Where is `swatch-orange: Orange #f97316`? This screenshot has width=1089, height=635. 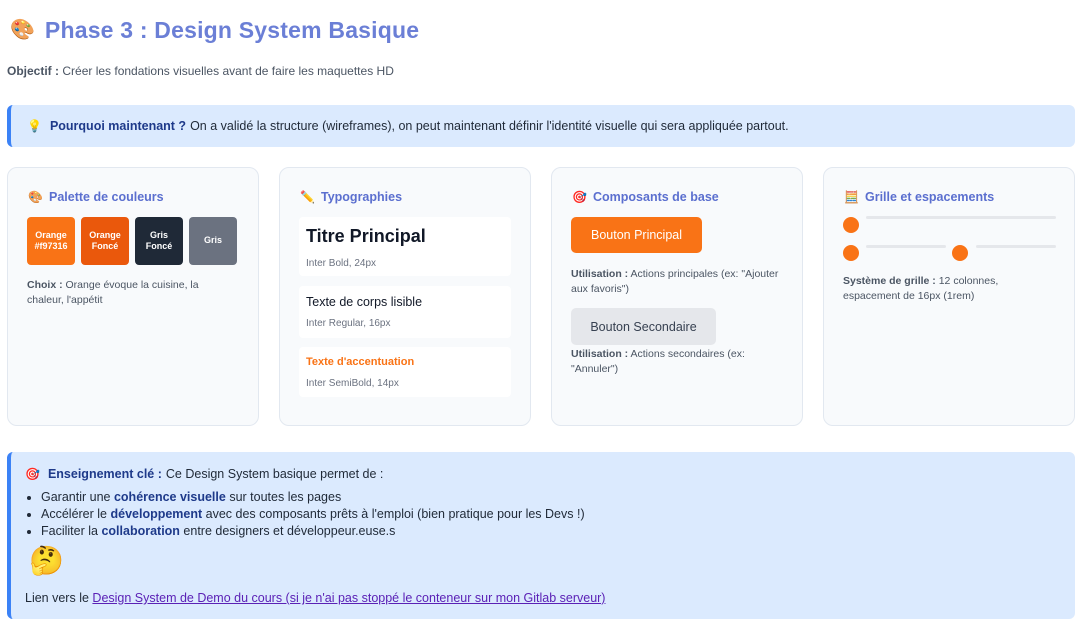 swatch-orange: Orange #f97316 is located at coordinates (51, 241).